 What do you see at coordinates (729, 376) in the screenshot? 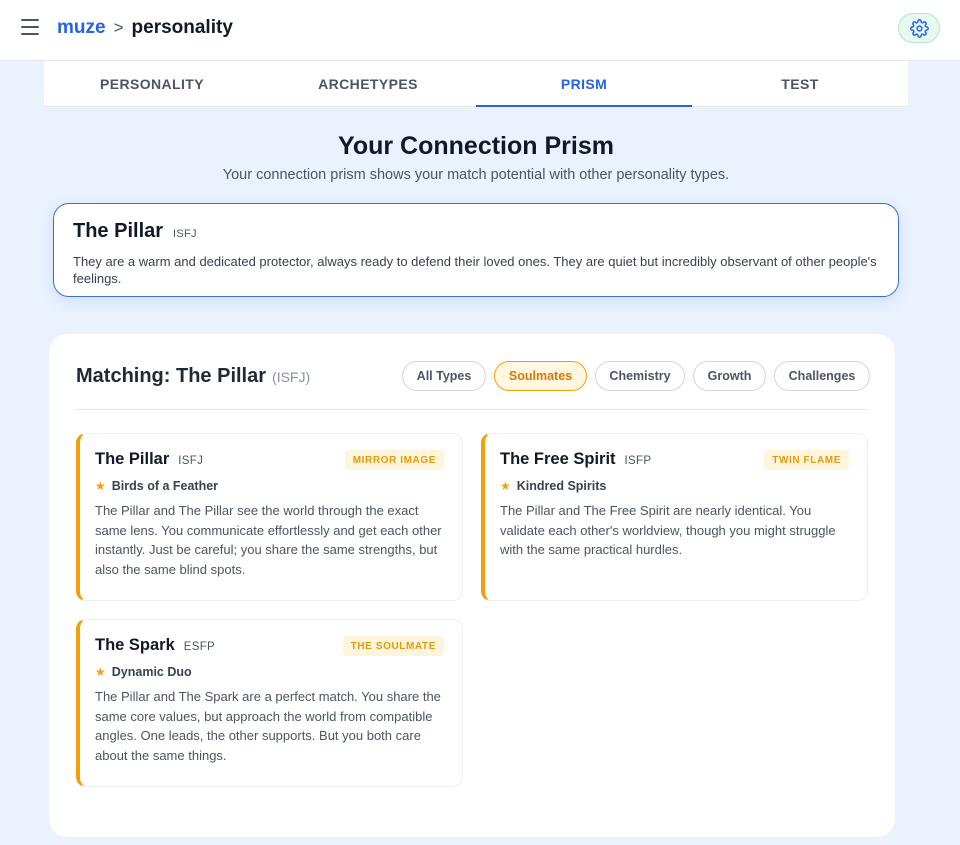
I see `filter-growth: Growth` at bounding box center [729, 376].